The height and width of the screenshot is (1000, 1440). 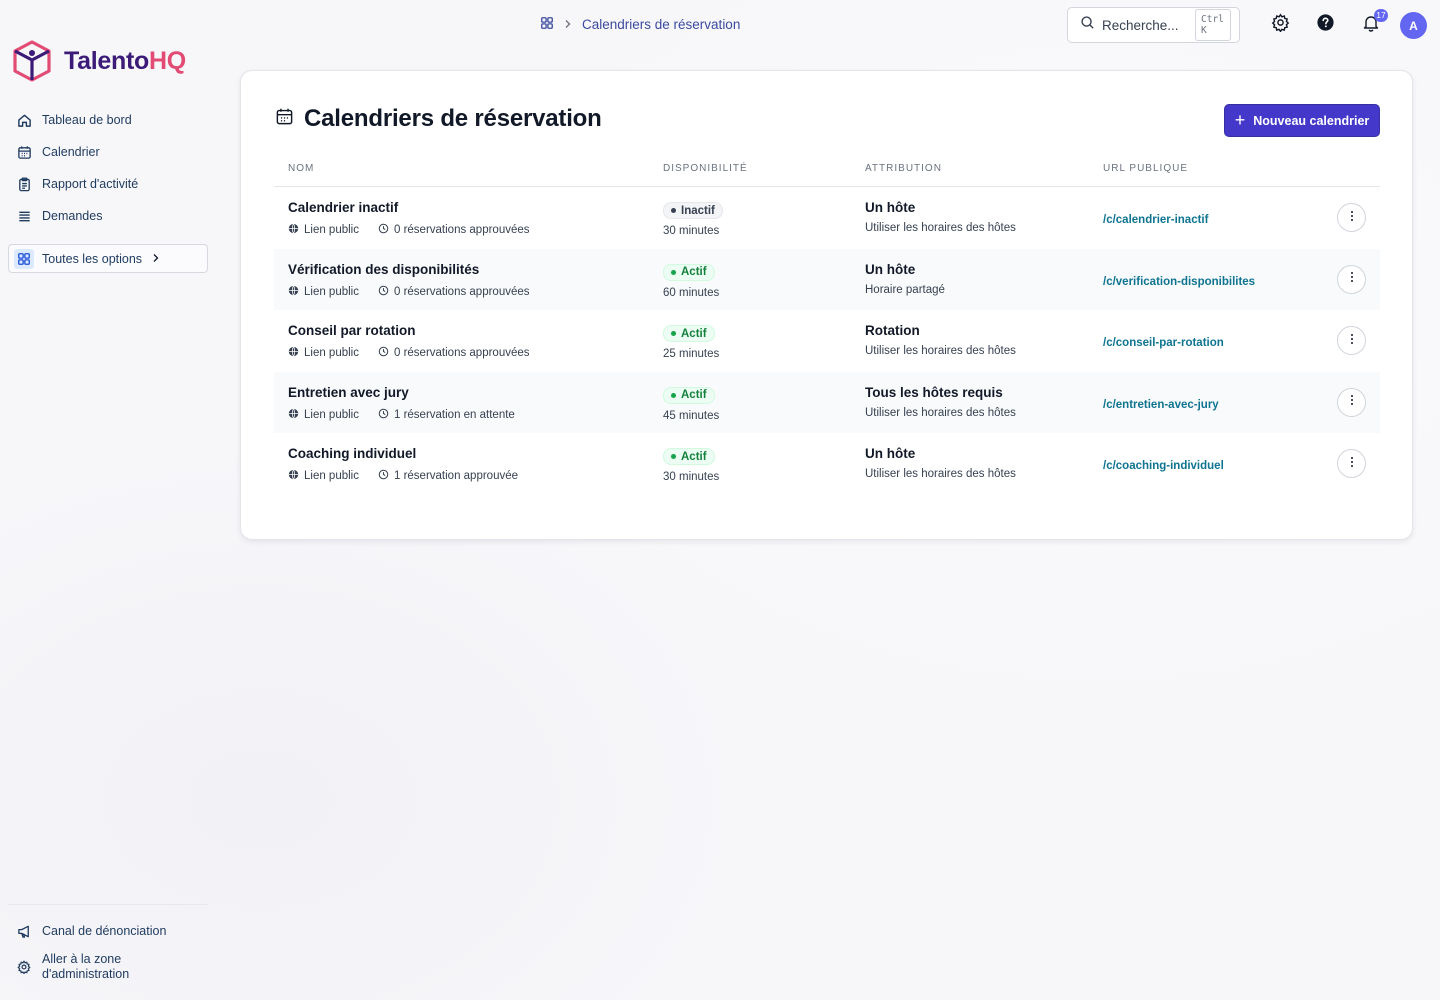 I want to click on search-box: Ctrl K, so click(x=1153, y=25).